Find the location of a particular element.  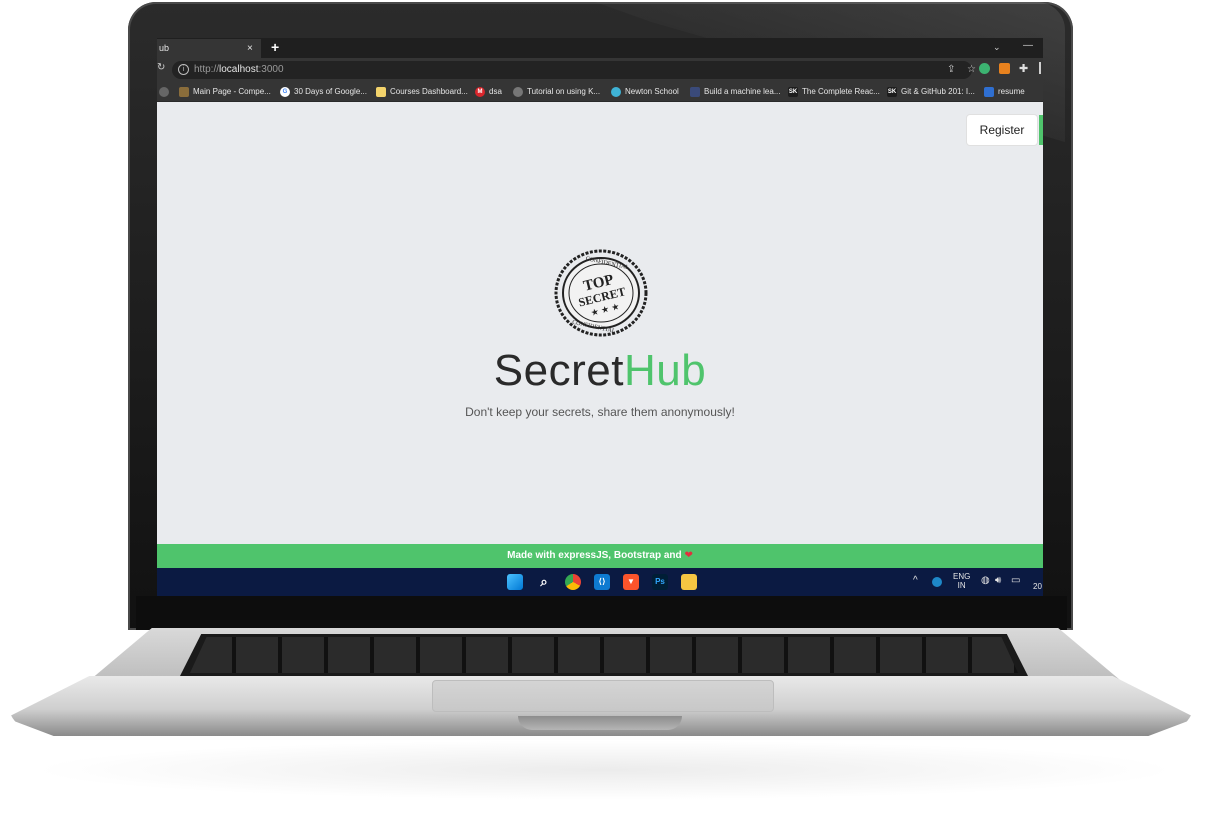

windows-start-icon is located at coordinates (515, 582).